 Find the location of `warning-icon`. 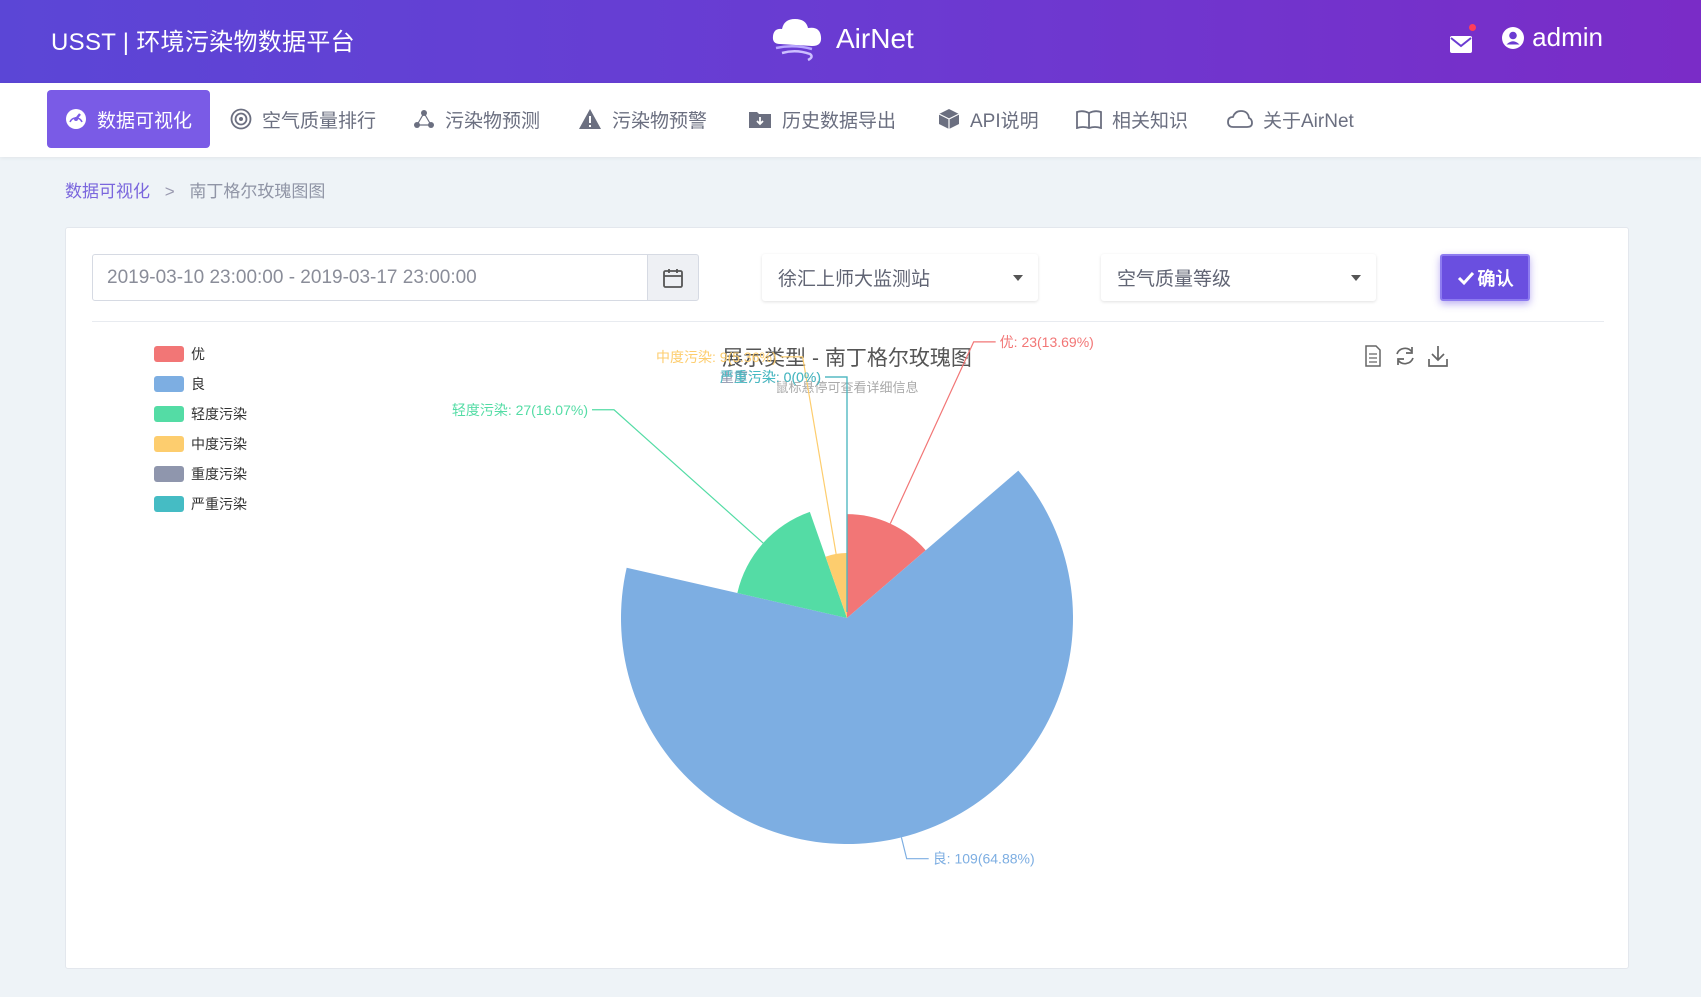

warning-icon is located at coordinates (590, 119).